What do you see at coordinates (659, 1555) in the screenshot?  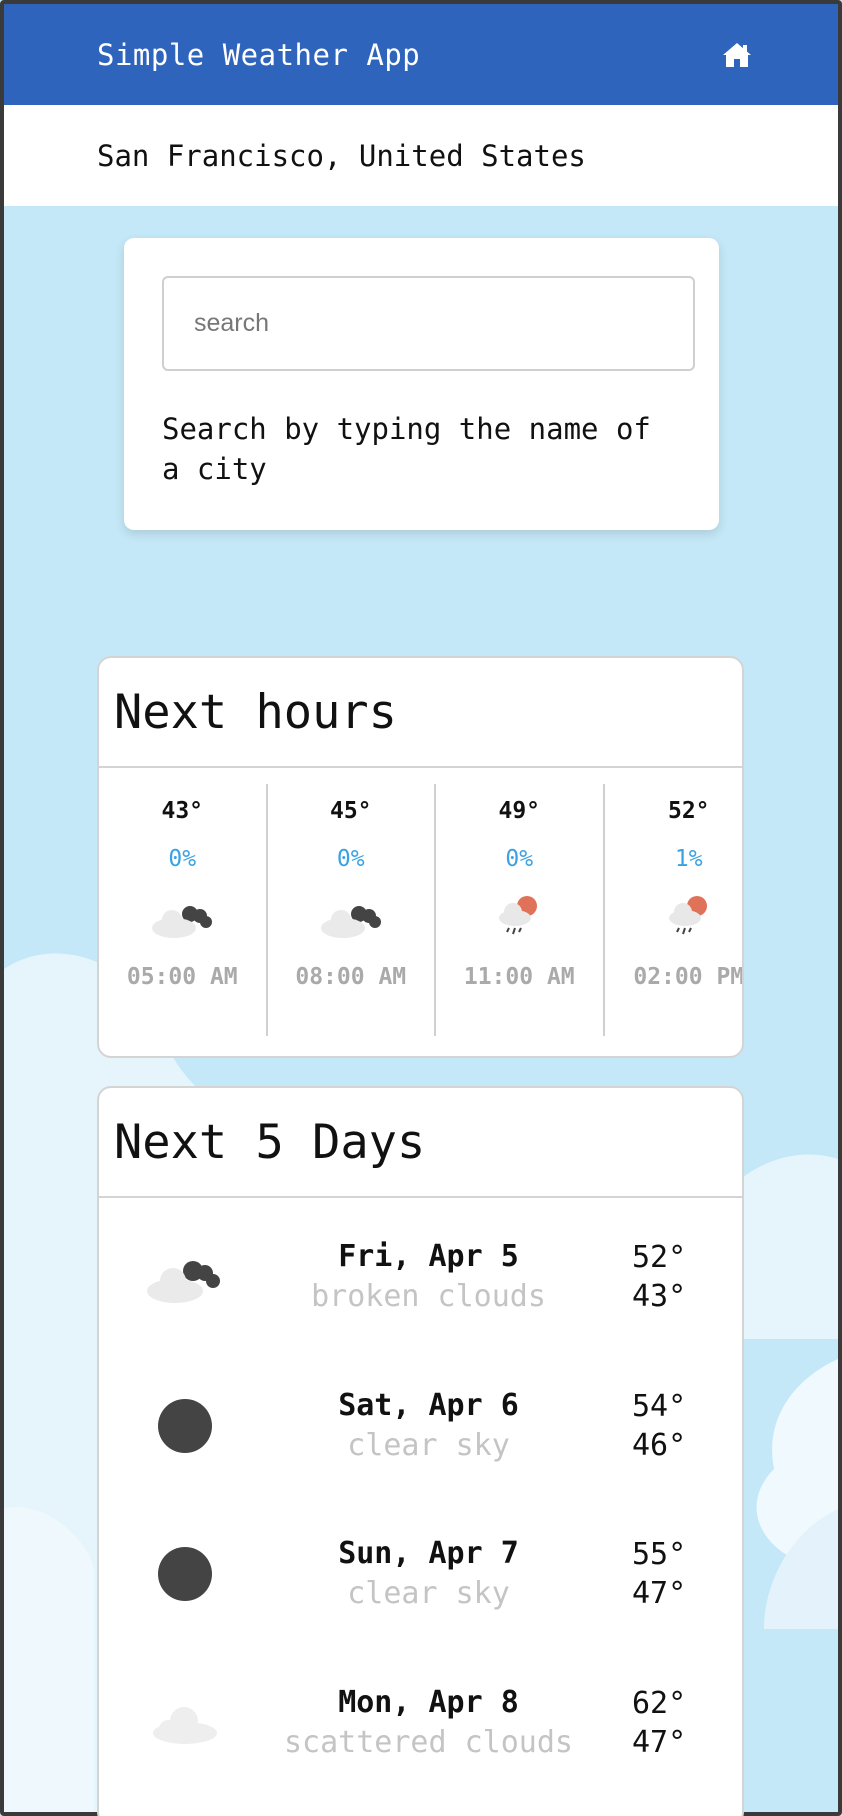 I see `day-high: 55°` at bounding box center [659, 1555].